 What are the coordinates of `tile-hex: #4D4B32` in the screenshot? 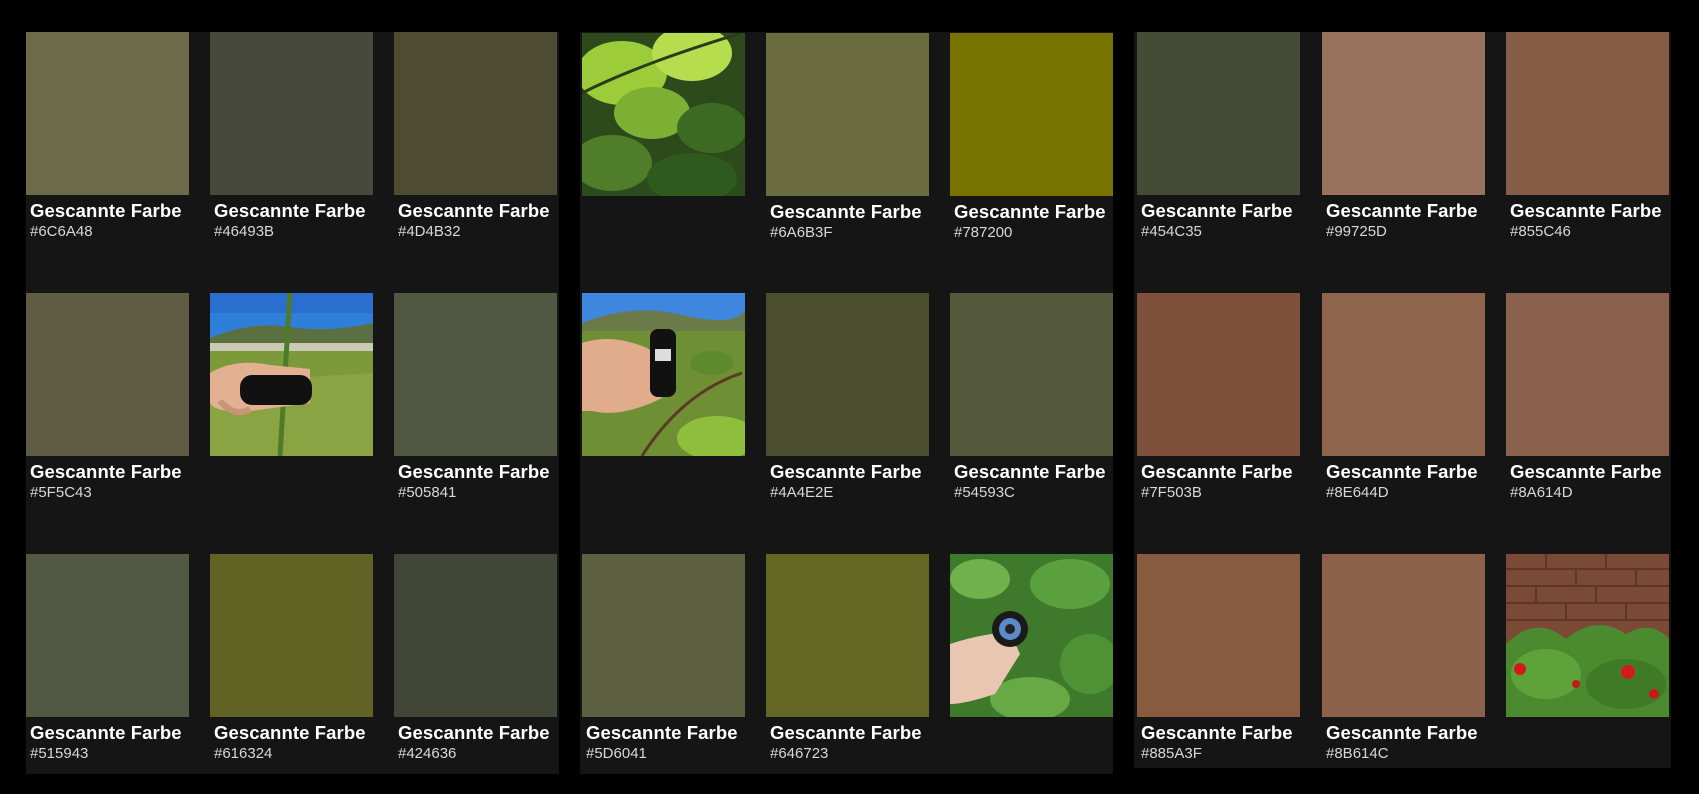 It's located at (429, 231).